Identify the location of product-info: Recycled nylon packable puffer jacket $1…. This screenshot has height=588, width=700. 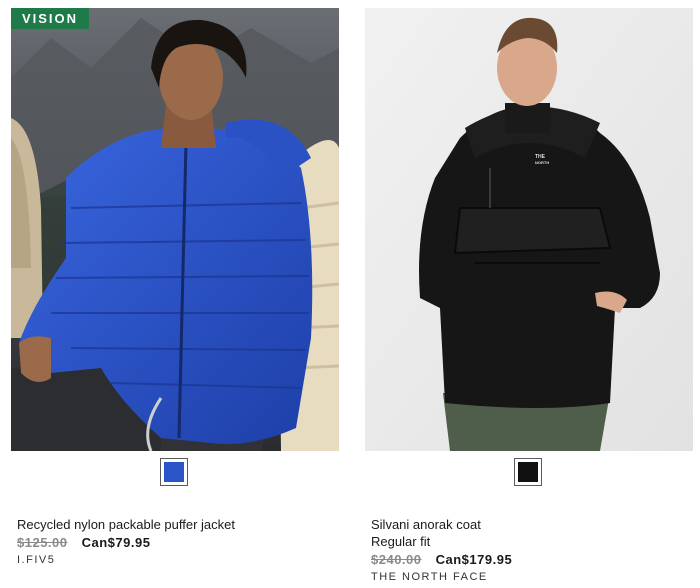
(177, 541).